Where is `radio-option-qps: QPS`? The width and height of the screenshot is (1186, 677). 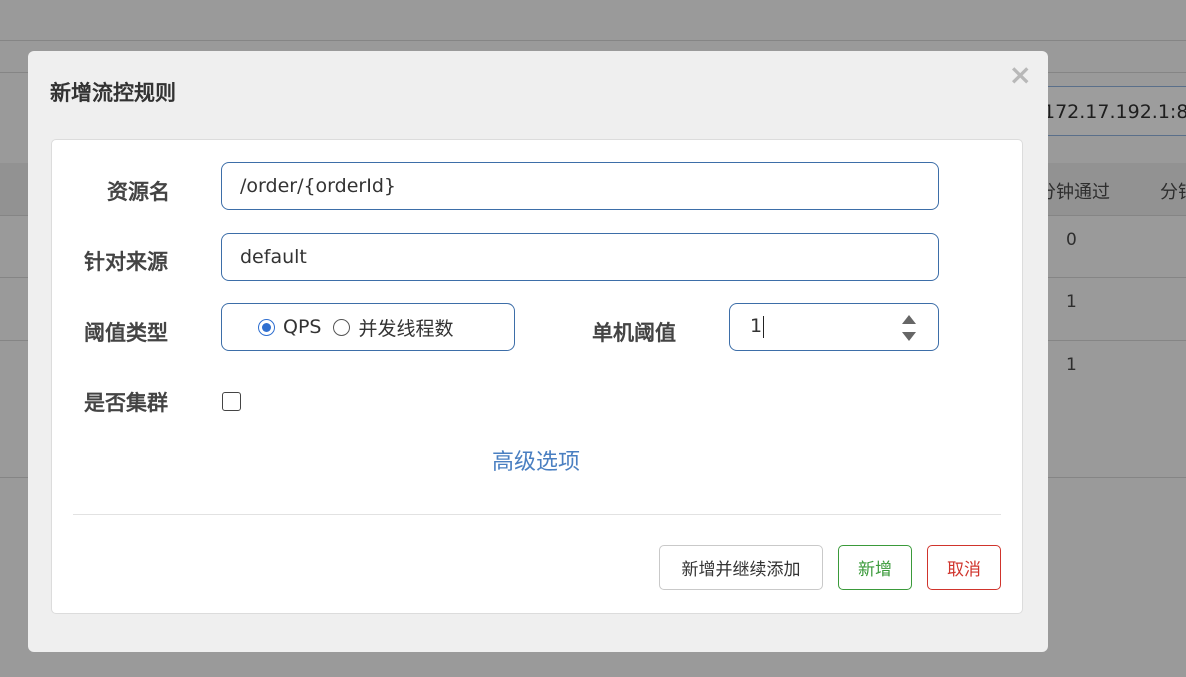
radio-option-qps: QPS is located at coordinates (289, 327).